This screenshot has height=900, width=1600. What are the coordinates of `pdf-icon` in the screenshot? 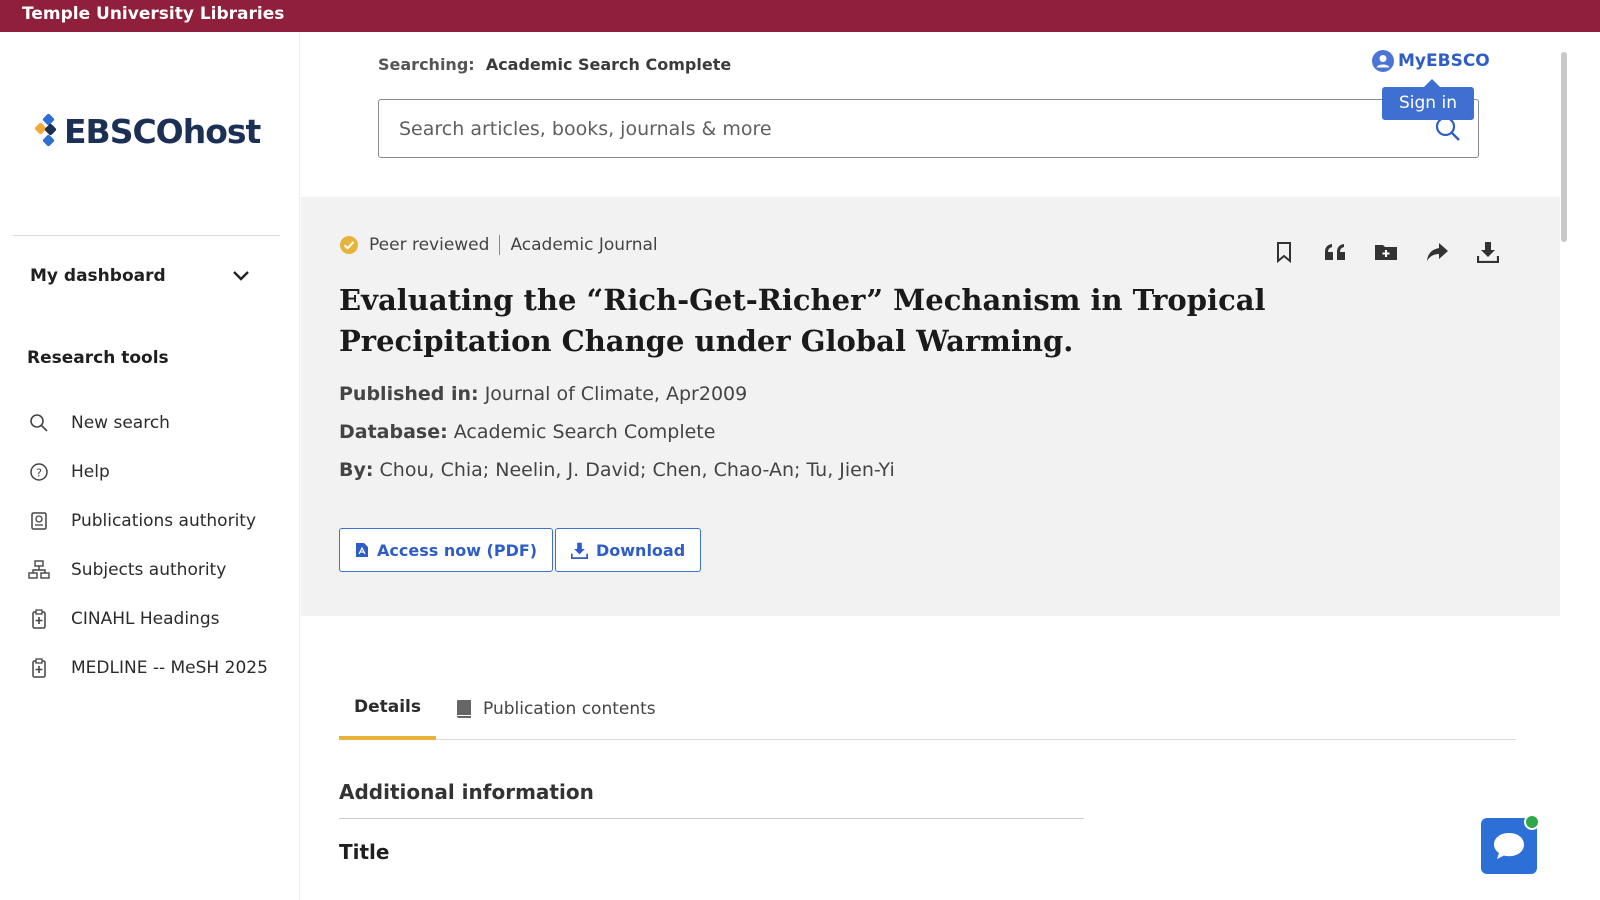 It's located at (362, 550).